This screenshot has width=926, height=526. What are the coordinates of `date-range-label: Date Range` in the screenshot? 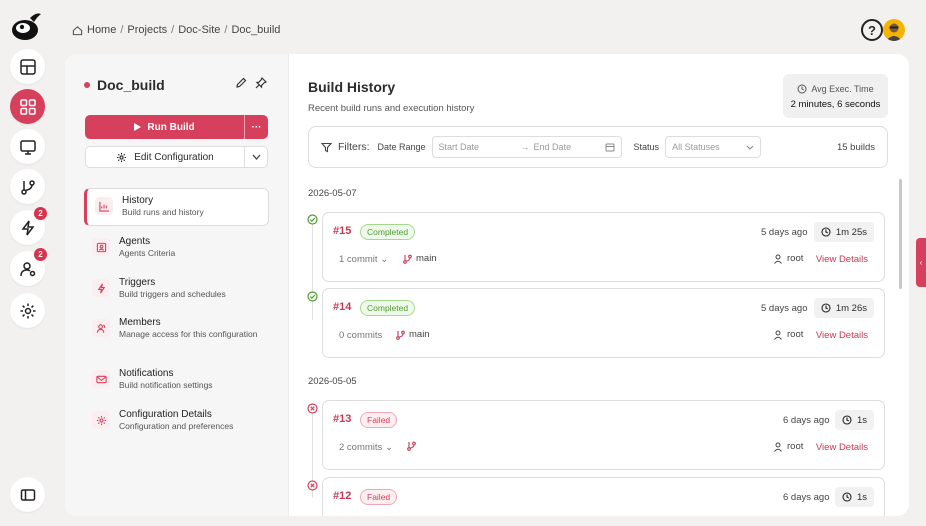 It's located at (401, 147).